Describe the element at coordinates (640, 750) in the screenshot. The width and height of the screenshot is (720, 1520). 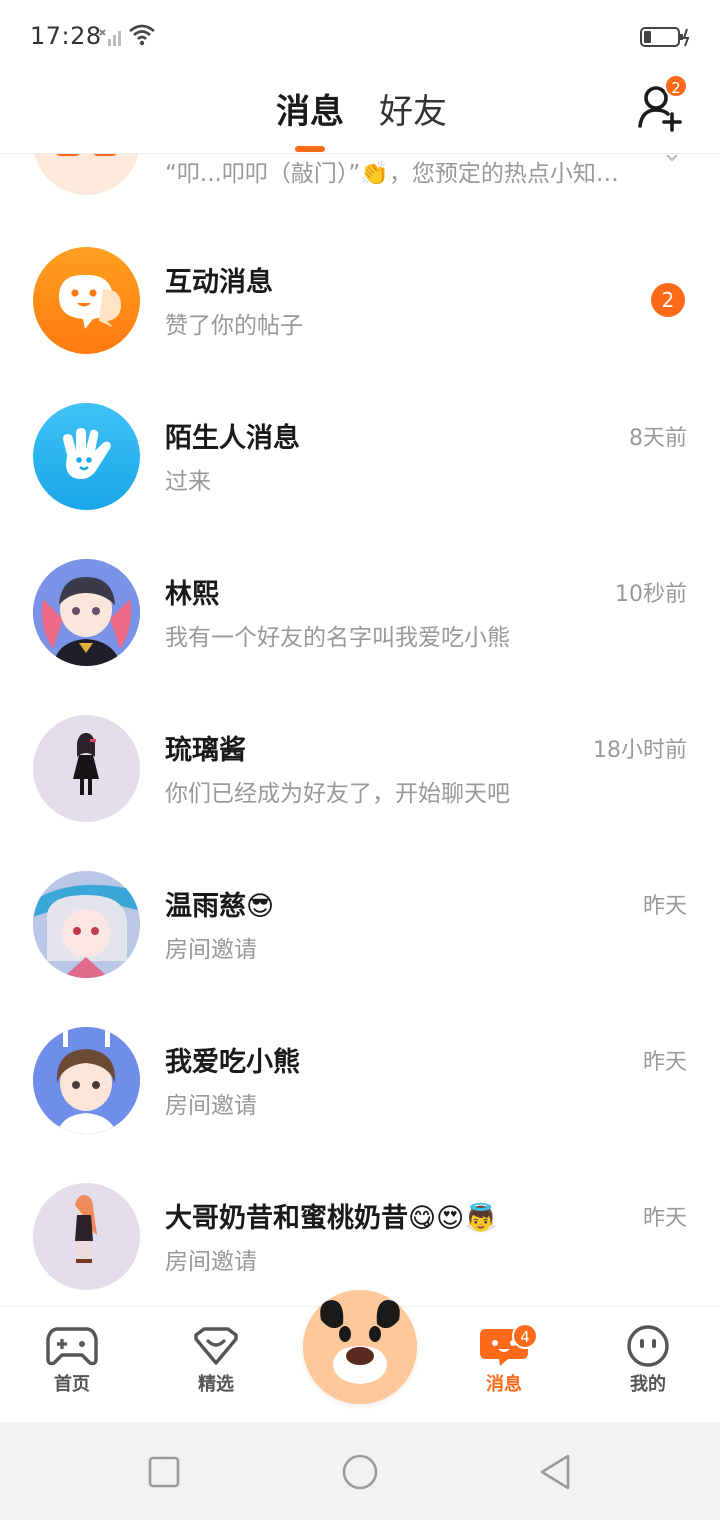
I see `list-item-time: 18小时前` at that location.